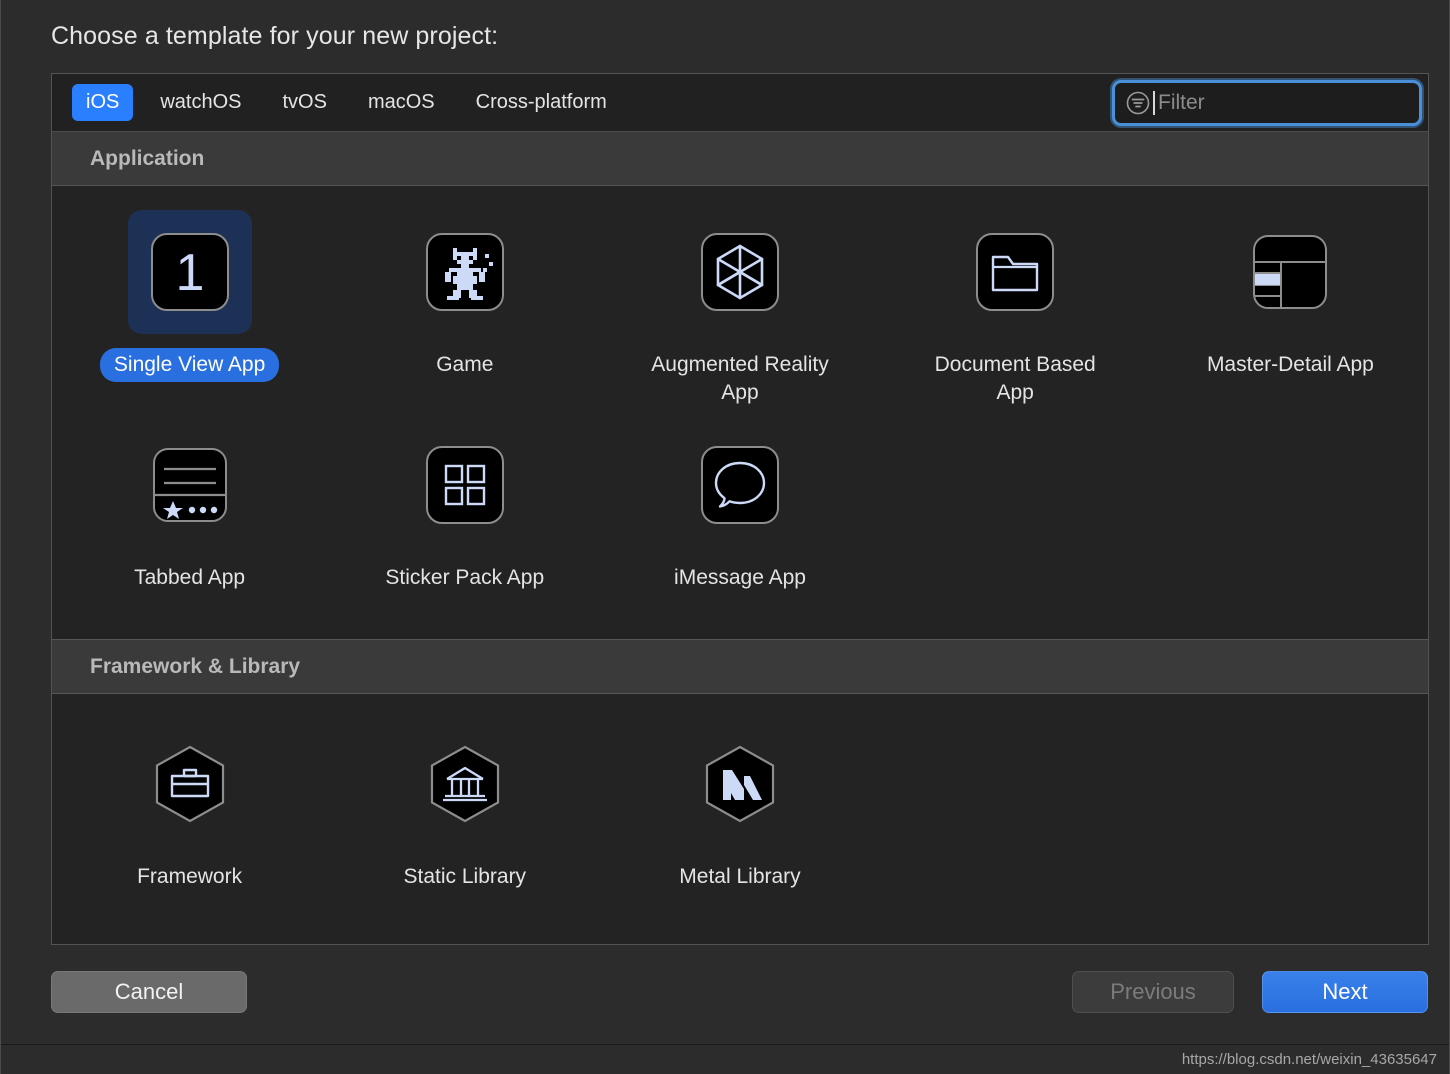  What do you see at coordinates (1181, 102) in the screenshot?
I see `filter-placeholder: Filter` at bounding box center [1181, 102].